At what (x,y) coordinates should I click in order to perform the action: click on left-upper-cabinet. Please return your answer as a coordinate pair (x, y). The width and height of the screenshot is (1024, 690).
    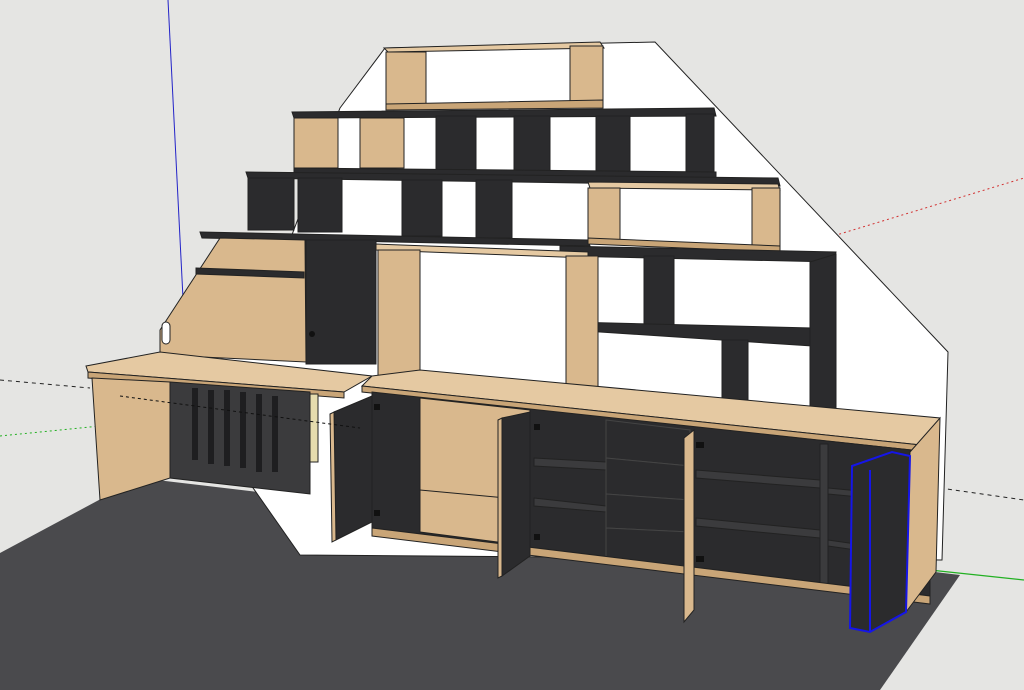
    Looking at the image, I should click on (268, 301).